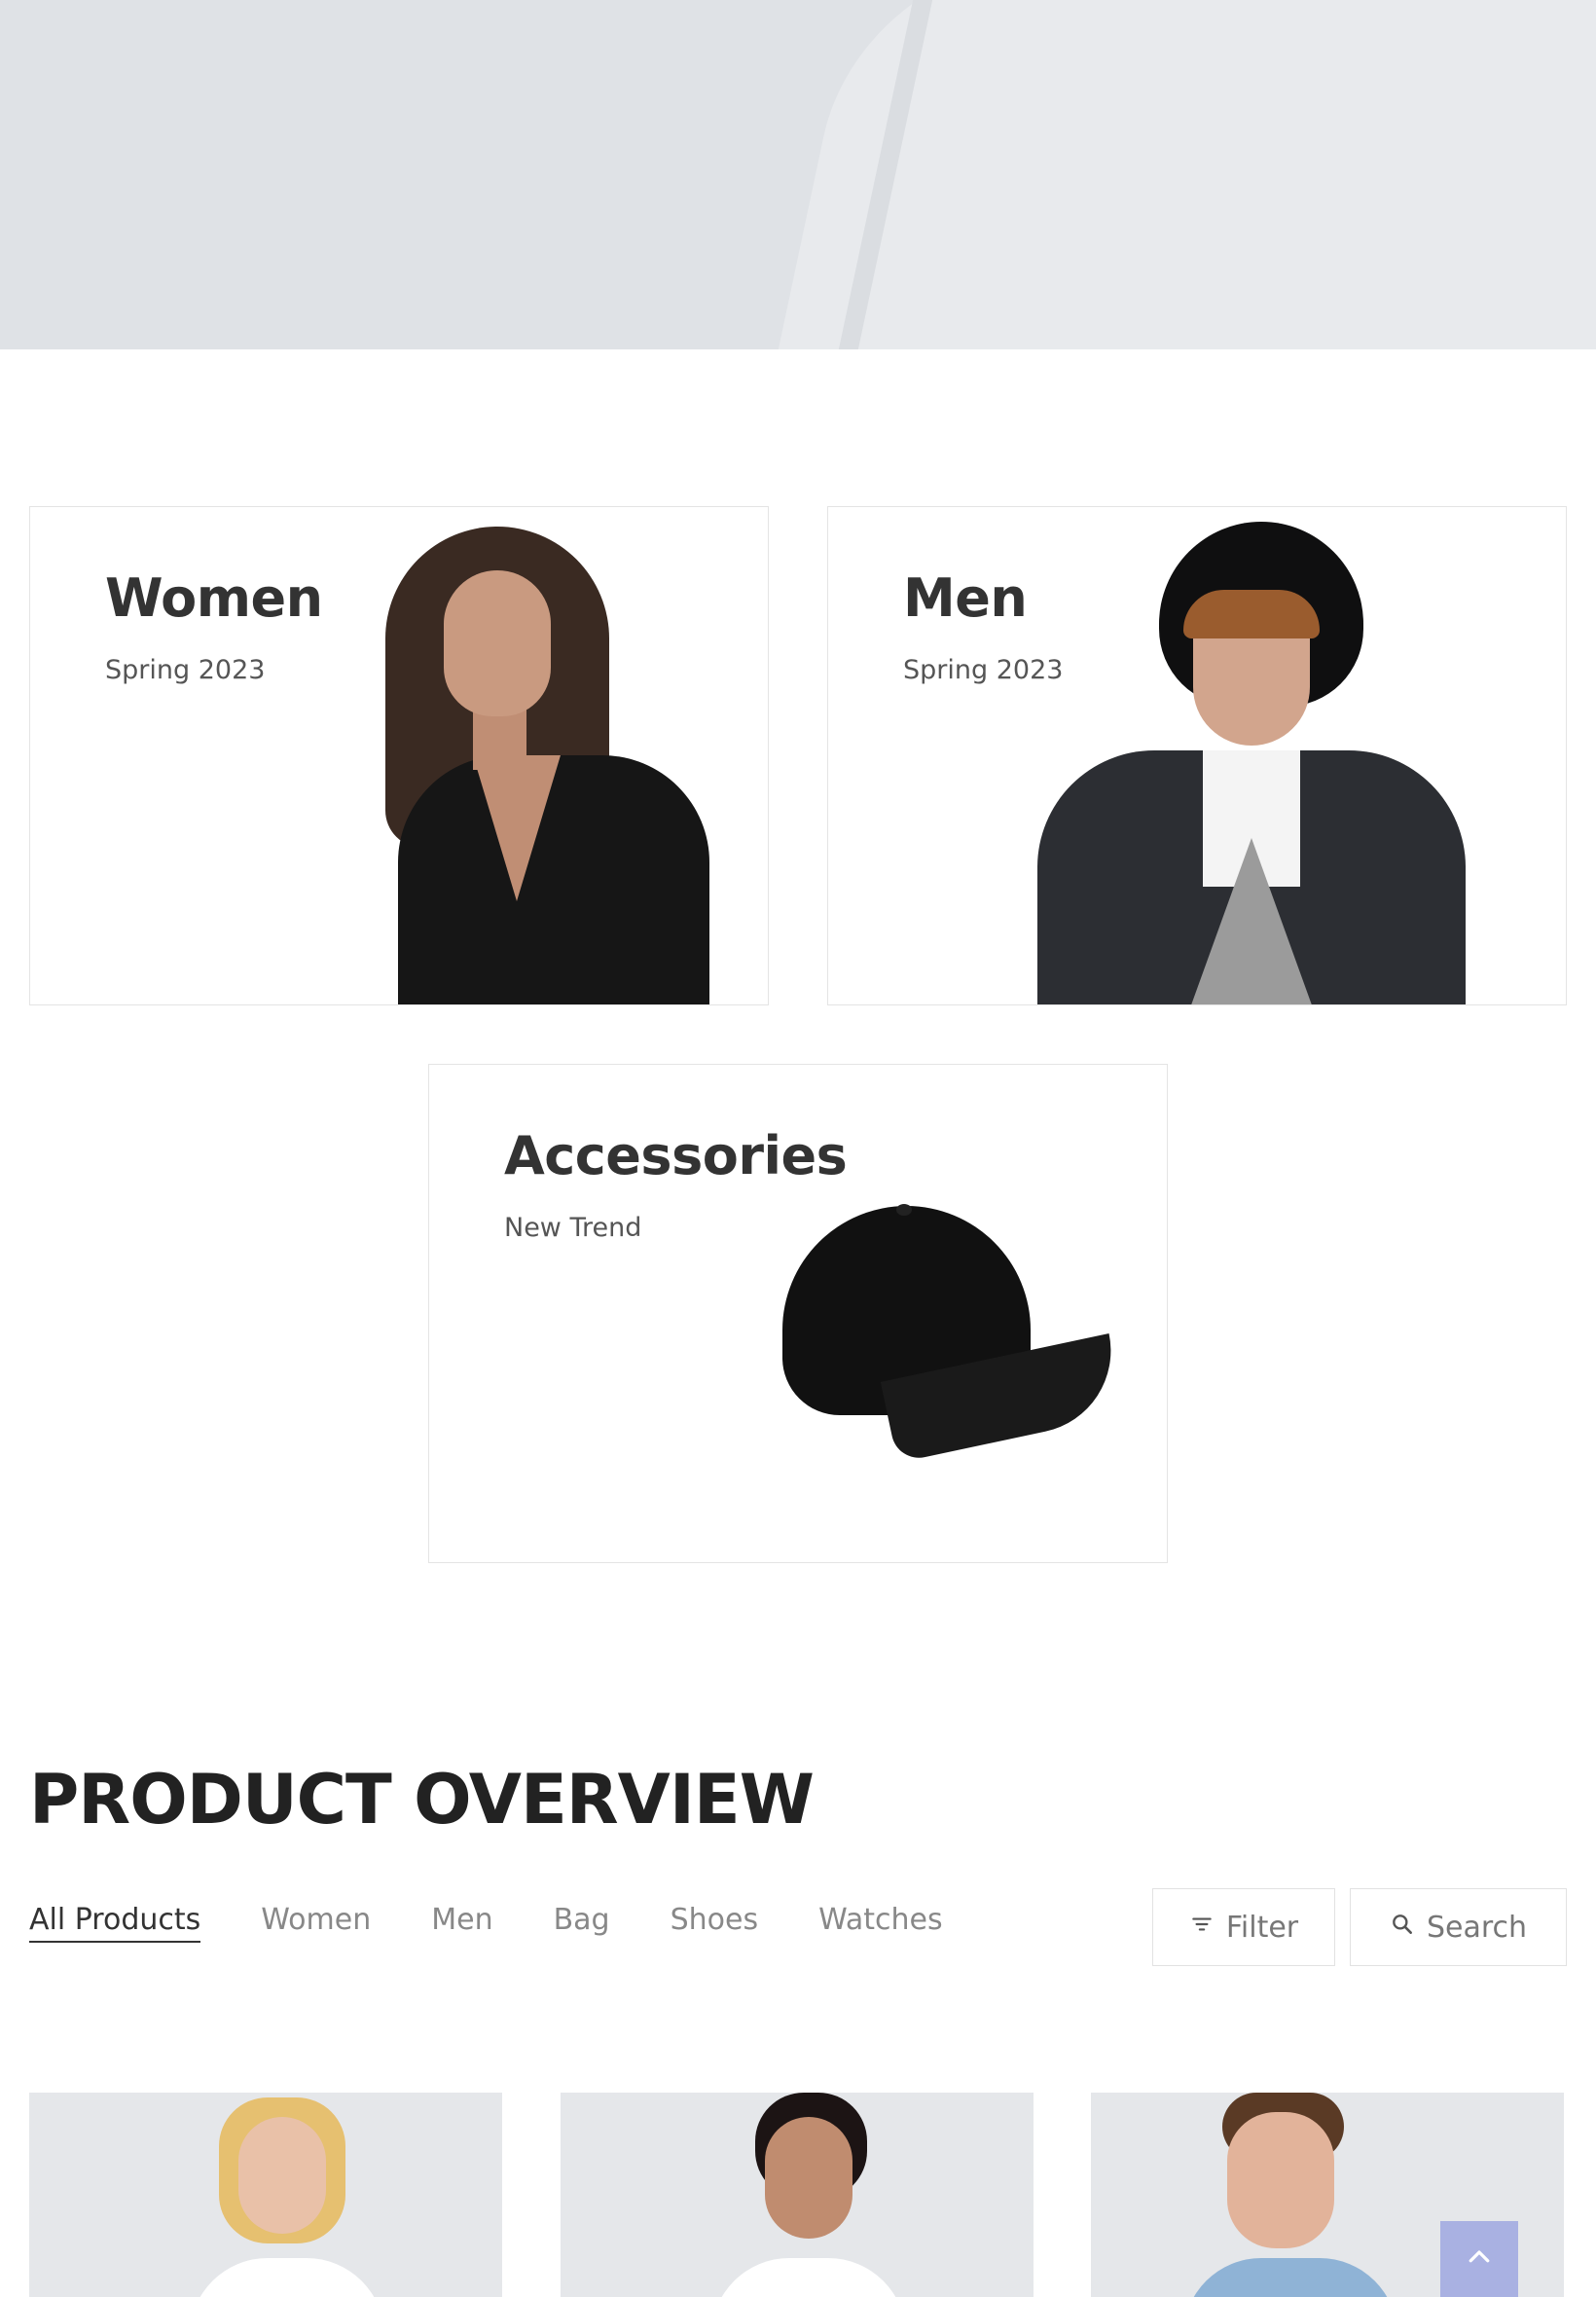 The image size is (1596, 2297). I want to click on tab-women: Women, so click(316, 1923).